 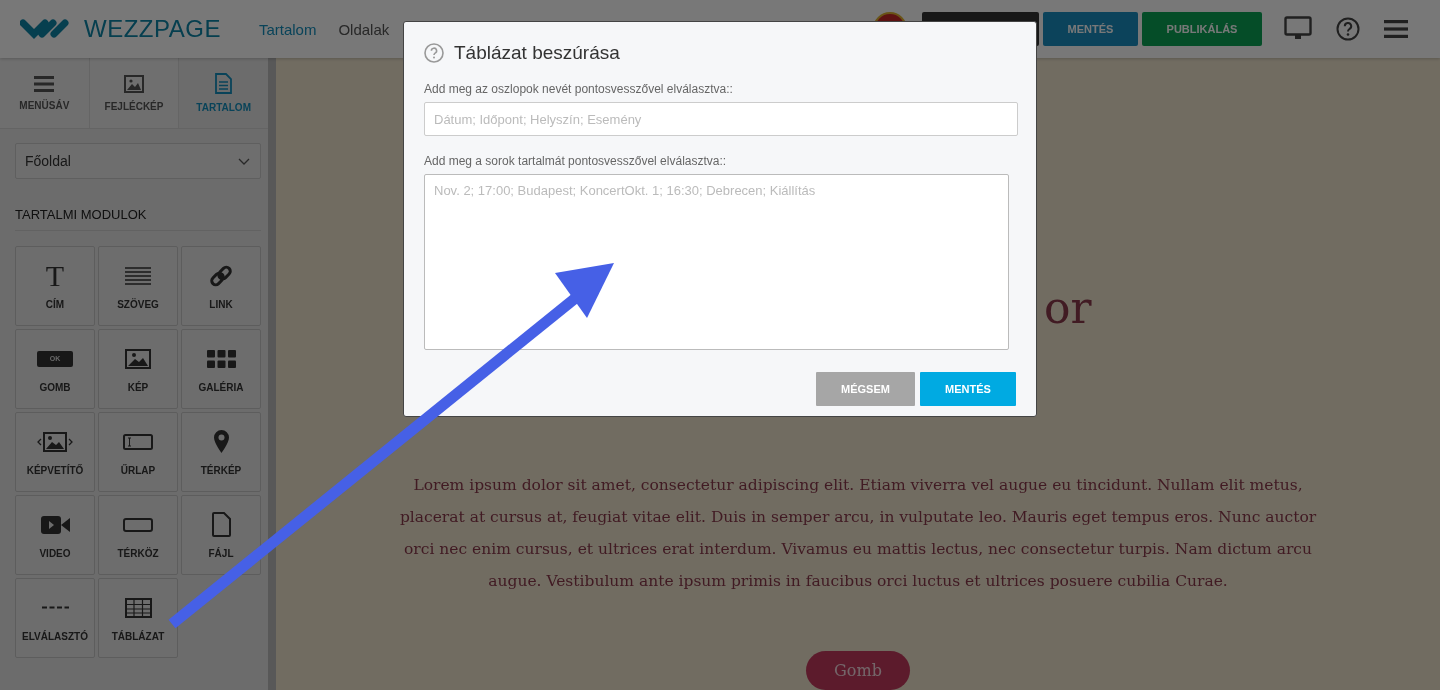 What do you see at coordinates (272, 374) in the screenshot?
I see `scrollbar` at bounding box center [272, 374].